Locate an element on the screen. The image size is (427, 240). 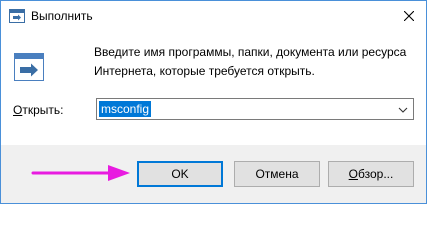
close-icon is located at coordinates (409, 16).